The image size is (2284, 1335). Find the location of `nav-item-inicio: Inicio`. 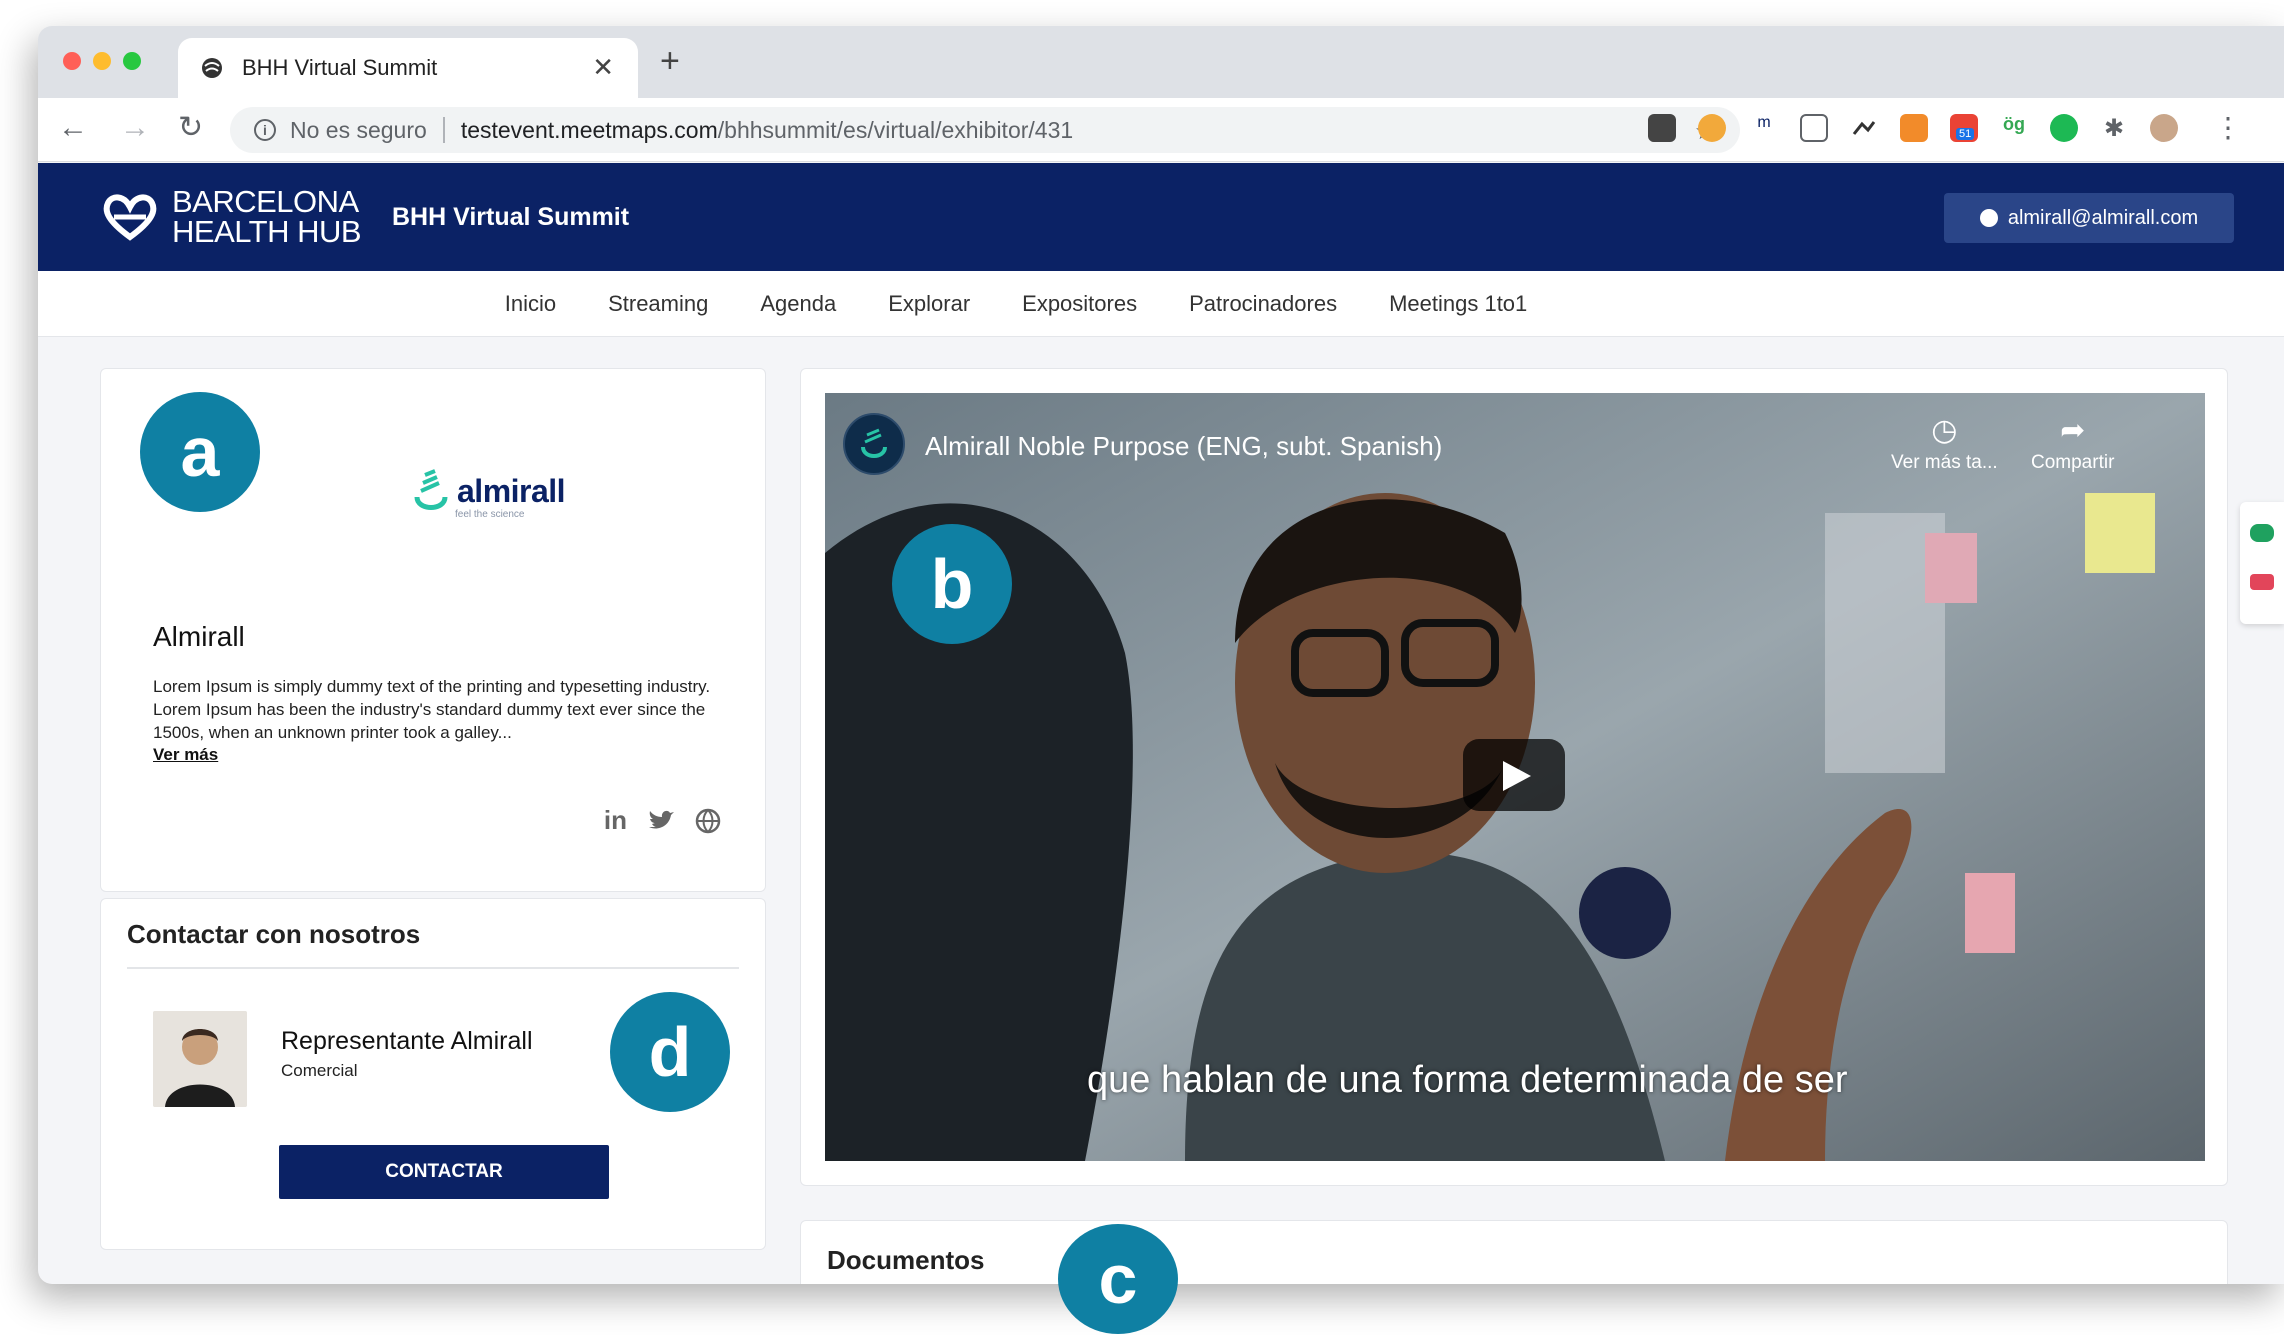

nav-item-inicio: Inicio is located at coordinates (530, 304).